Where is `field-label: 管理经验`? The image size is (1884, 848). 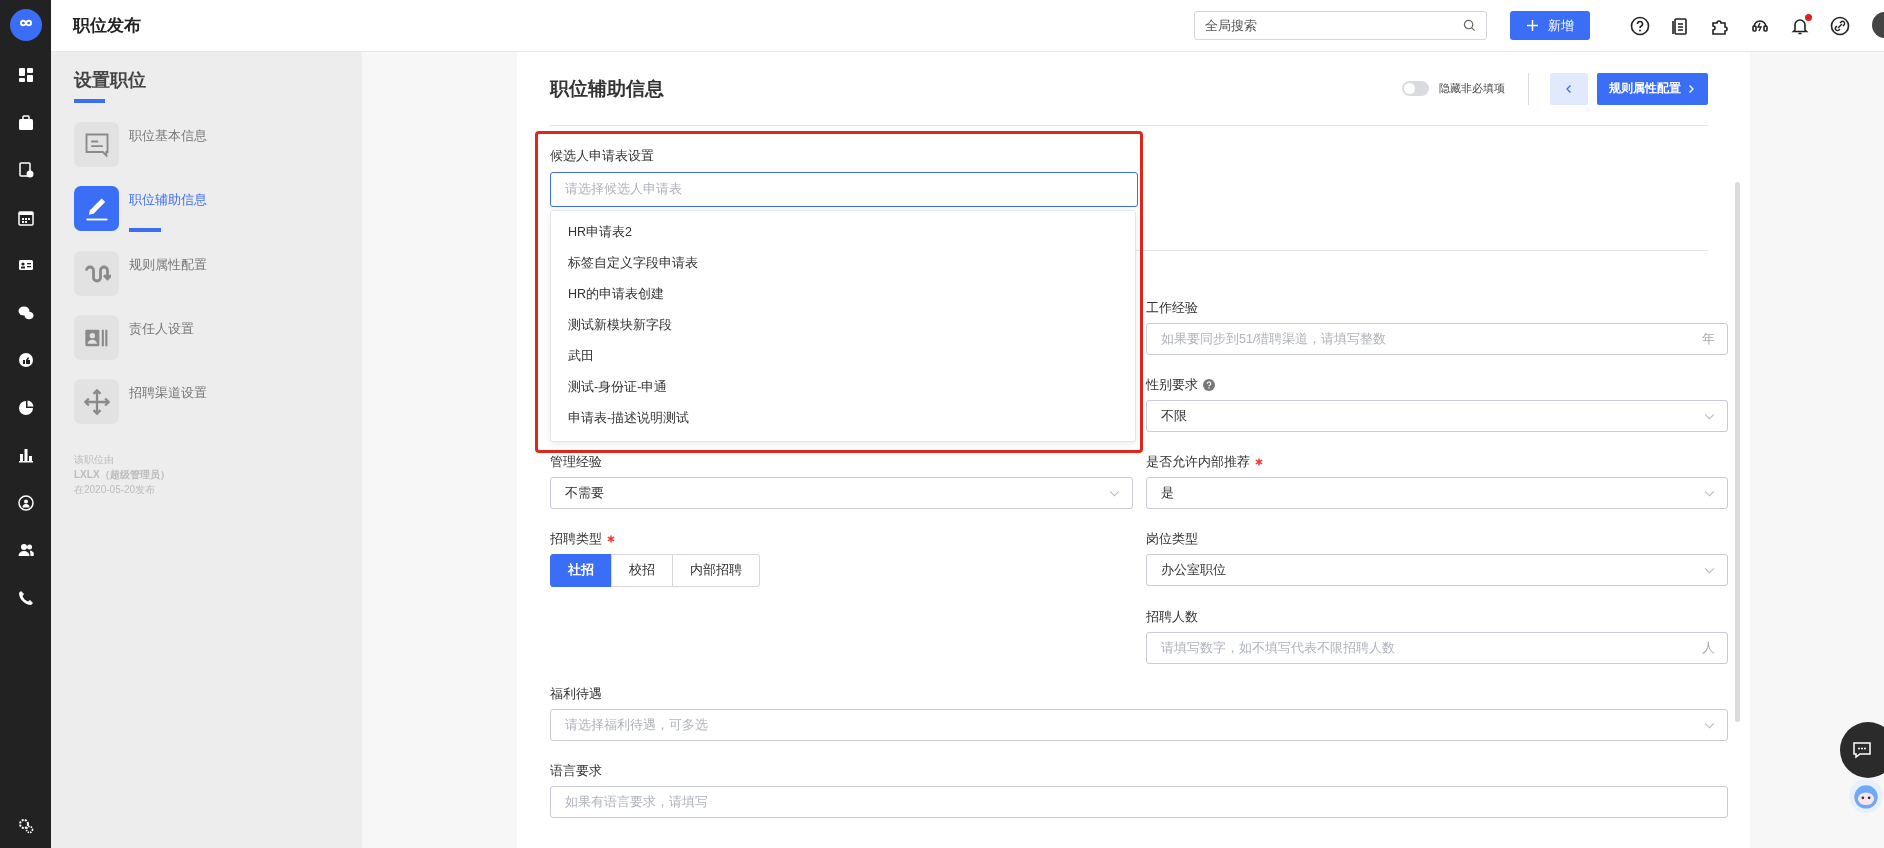 field-label: 管理经验 is located at coordinates (576, 462).